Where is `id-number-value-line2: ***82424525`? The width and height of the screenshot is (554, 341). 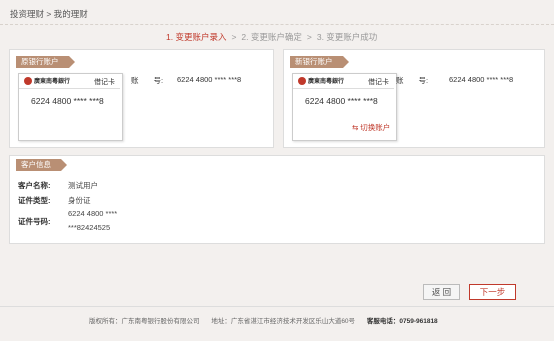
id-number-value-line2: ***82424525 is located at coordinates (89, 227).